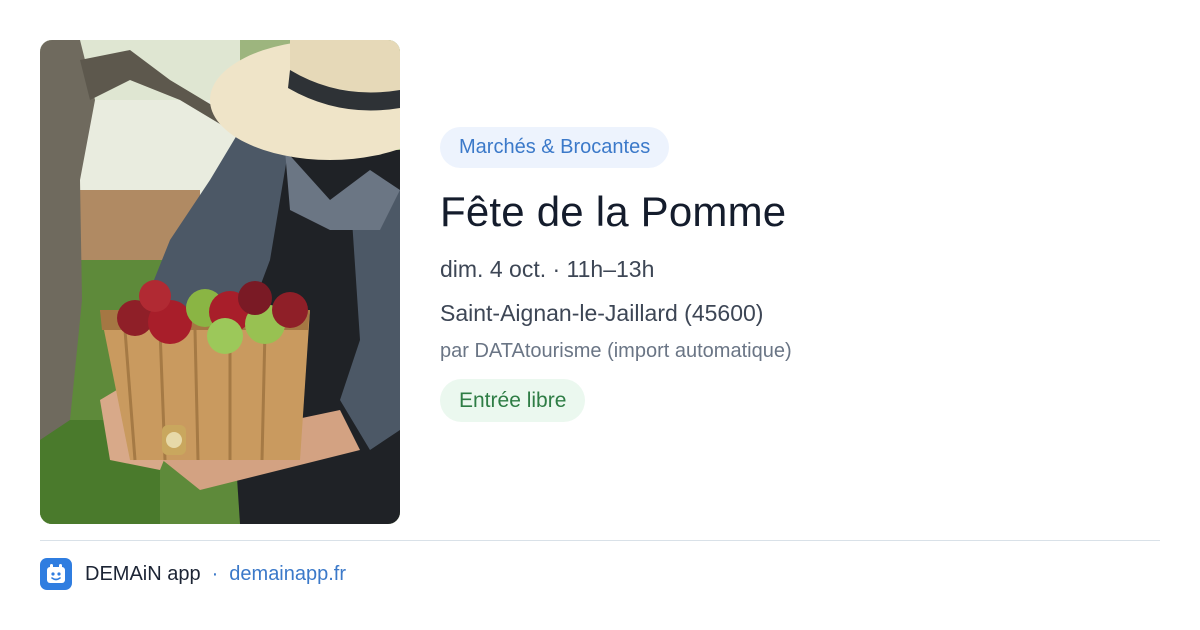  What do you see at coordinates (616, 351) in the screenshot?
I see `event-source: par DATAtourisme (import automatique)` at bounding box center [616, 351].